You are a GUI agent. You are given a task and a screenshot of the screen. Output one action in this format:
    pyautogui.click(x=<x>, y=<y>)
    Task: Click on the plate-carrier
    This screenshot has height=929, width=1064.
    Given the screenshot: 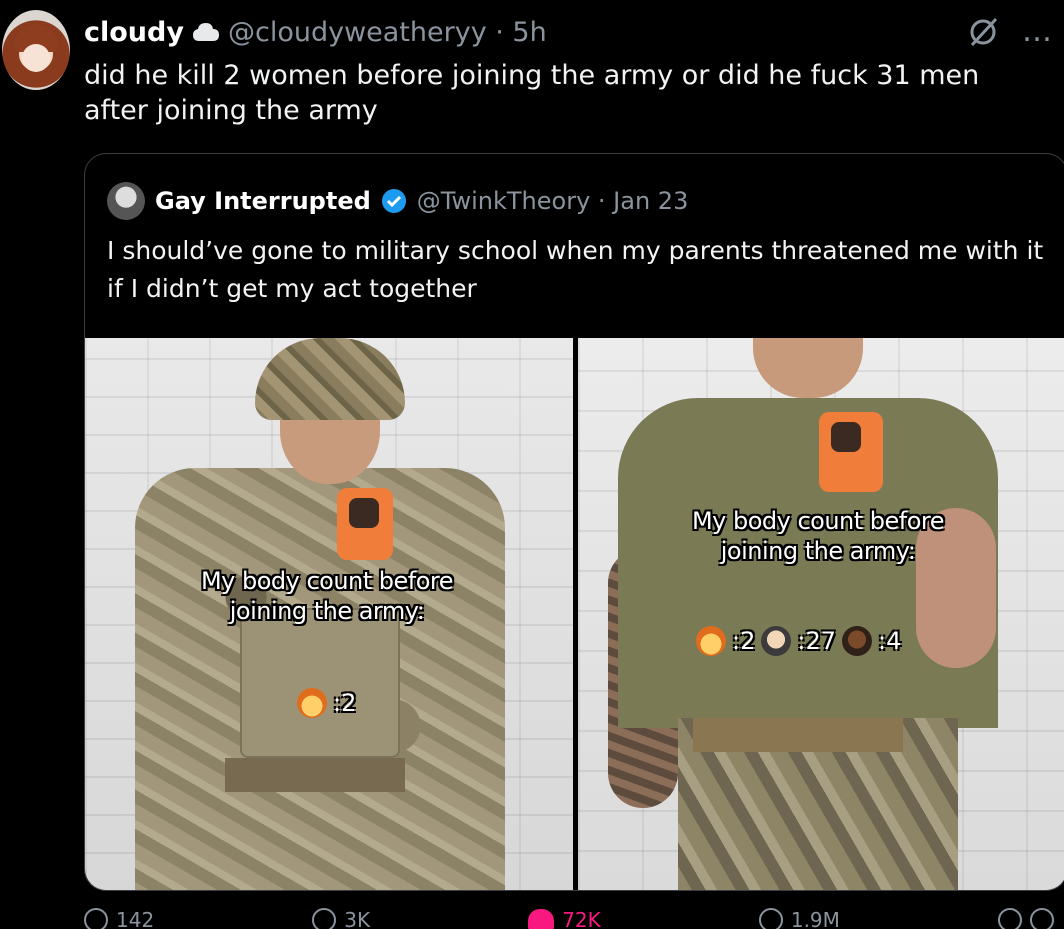 What is the action you would take?
    pyautogui.click(x=320, y=683)
    